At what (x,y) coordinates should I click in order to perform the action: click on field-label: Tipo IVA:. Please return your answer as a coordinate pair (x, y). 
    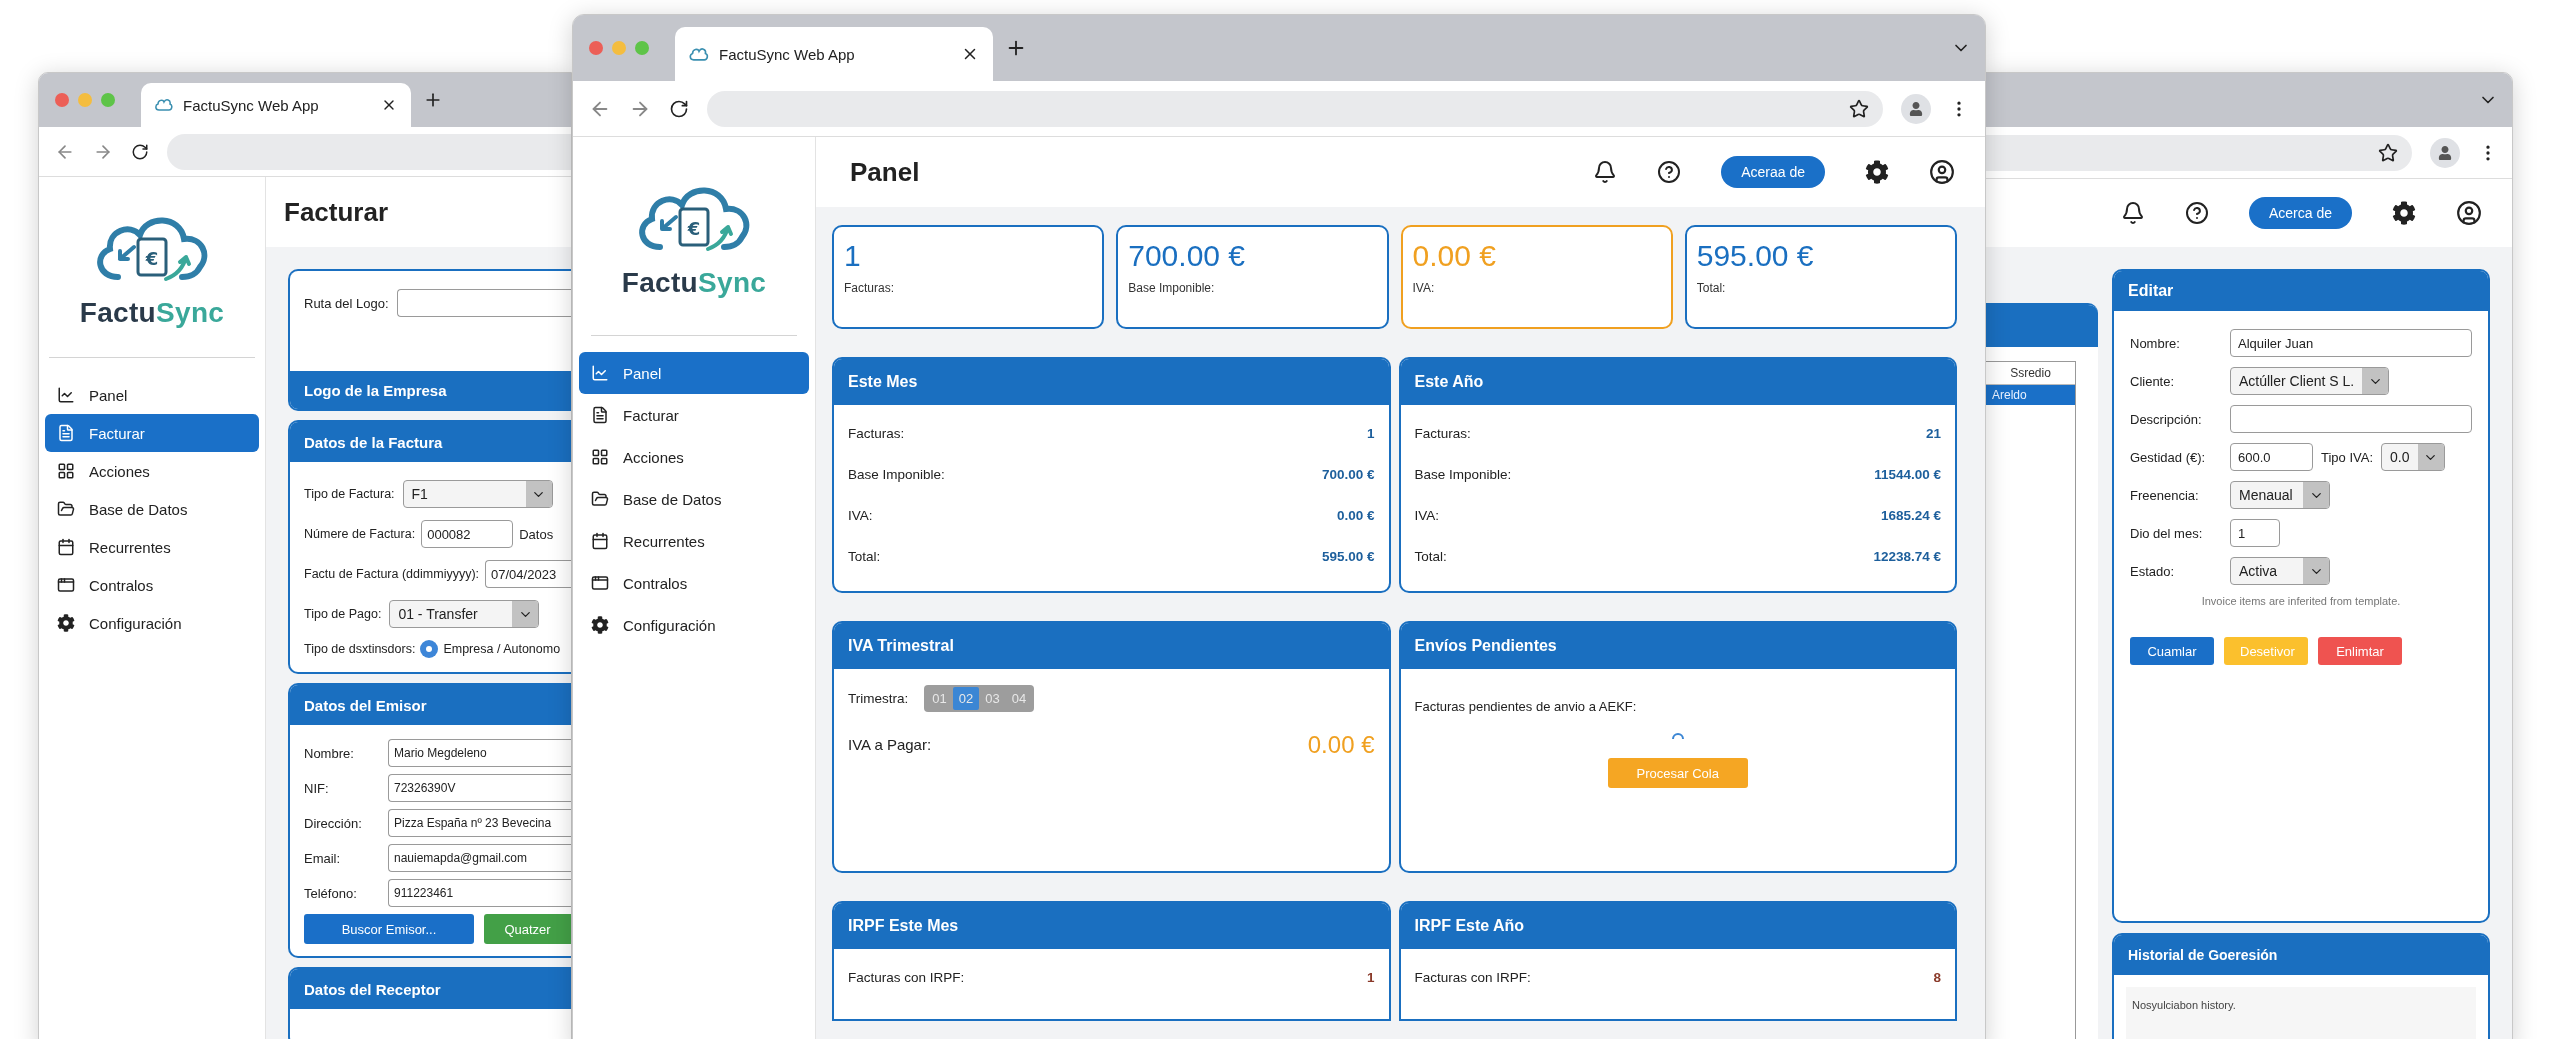
    Looking at the image, I should click on (2347, 457).